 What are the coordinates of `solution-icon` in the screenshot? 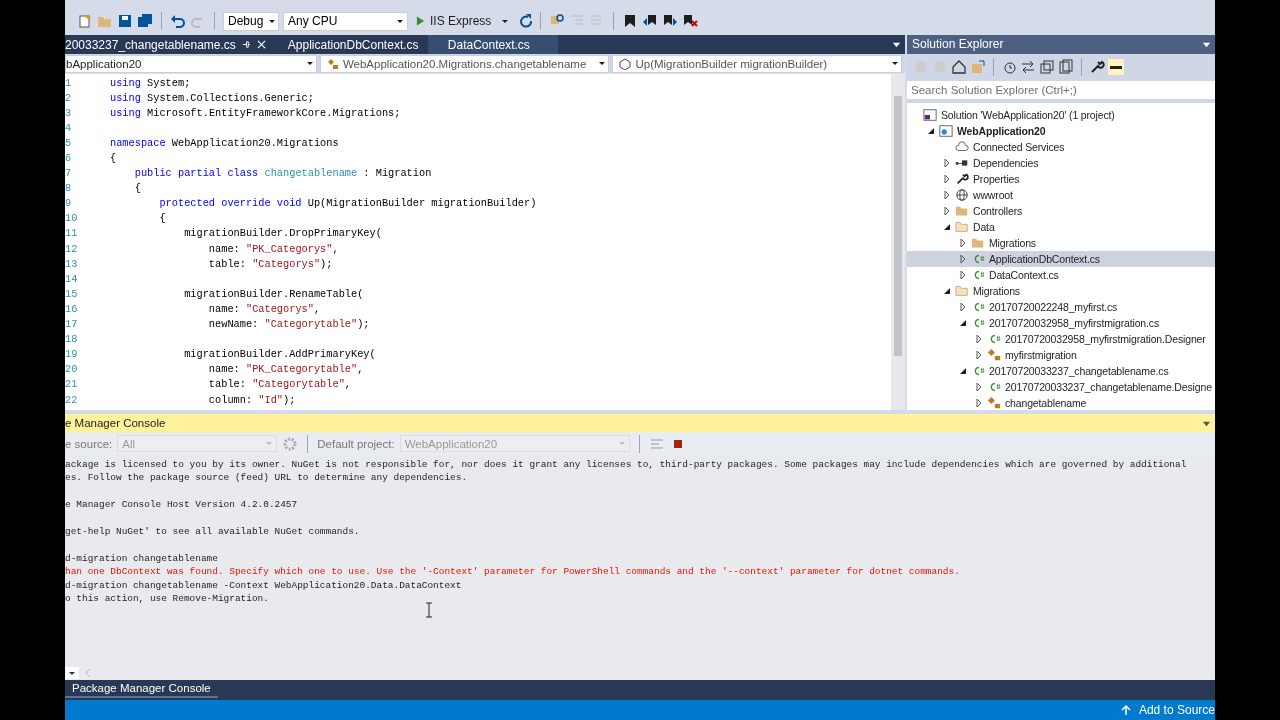 It's located at (930, 114).